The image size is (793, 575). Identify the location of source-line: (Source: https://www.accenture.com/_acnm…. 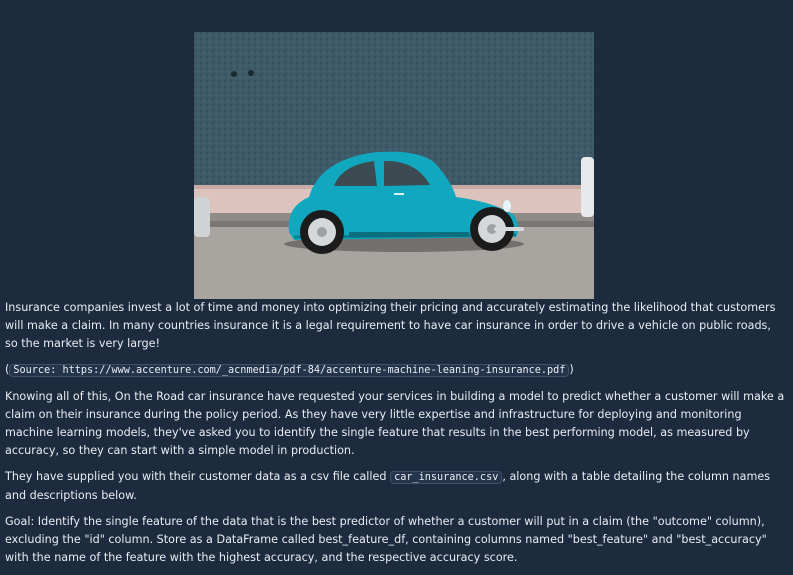
(395, 370).